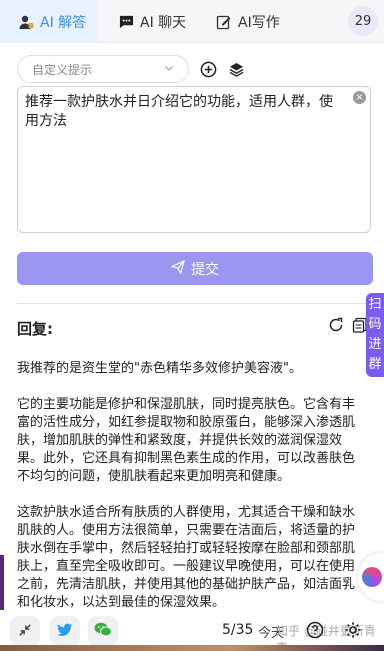  What do you see at coordinates (163, 22) in the screenshot?
I see `tab-label: AI 聊天` at bounding box center [163, 22].